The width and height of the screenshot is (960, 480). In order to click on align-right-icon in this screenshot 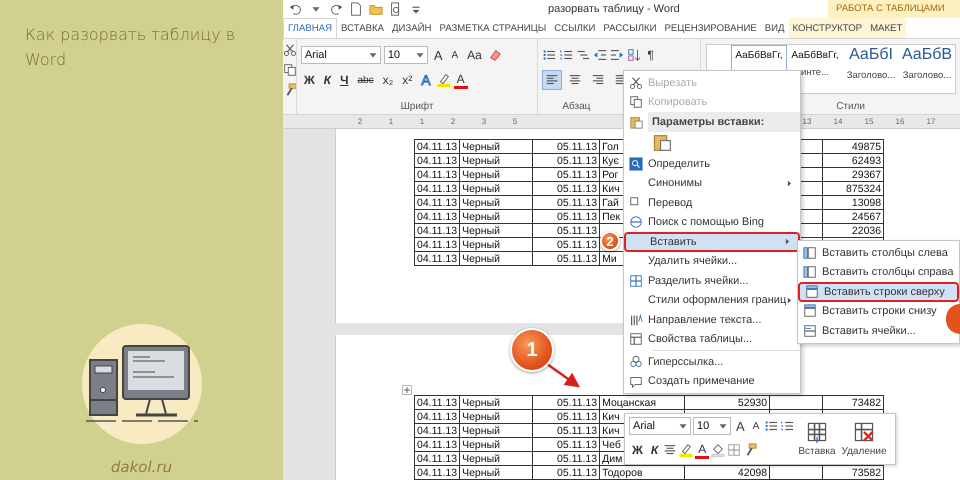, I will do `click(598, 80)`.